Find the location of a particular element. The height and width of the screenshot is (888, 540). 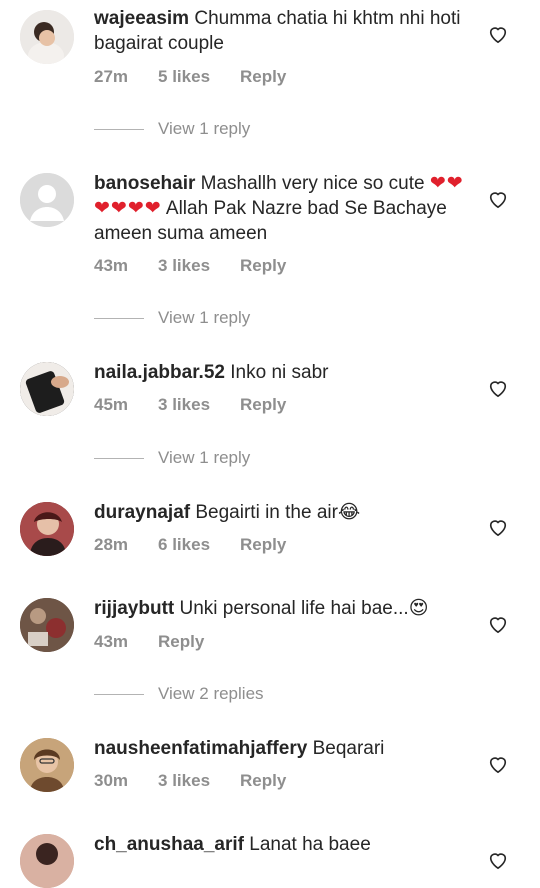

laughing-emoji: 😂 is located at coordinates (349, 512).